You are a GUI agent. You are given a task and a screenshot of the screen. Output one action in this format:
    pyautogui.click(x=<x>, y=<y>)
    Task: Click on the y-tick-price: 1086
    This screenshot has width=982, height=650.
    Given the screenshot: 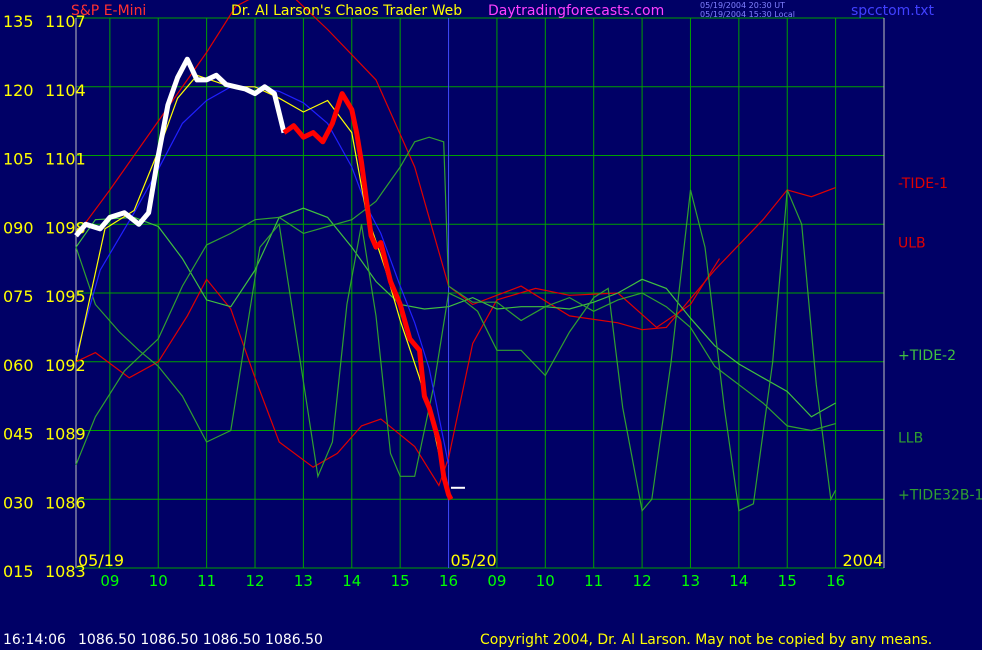 What is the action you would take?
    pyautogui.click(x=65, y=502)
    